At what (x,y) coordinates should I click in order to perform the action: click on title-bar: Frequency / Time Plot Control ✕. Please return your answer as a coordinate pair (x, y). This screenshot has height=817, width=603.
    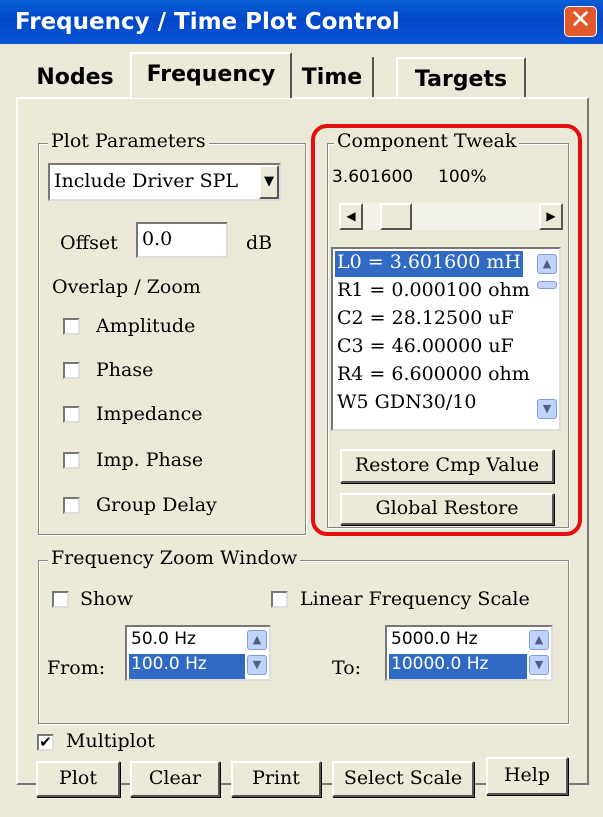
    Looking at the image, I should click on (301, 22).